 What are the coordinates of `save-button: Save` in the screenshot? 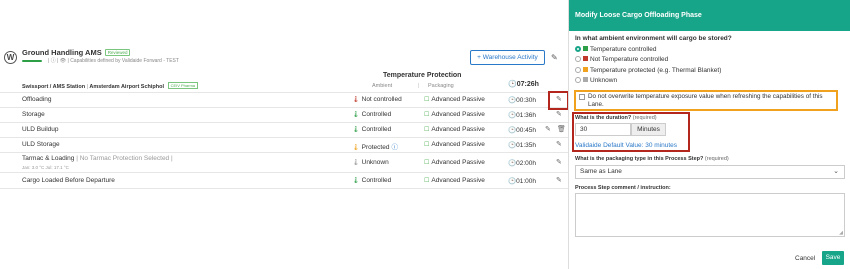 It's located at (833, 258).